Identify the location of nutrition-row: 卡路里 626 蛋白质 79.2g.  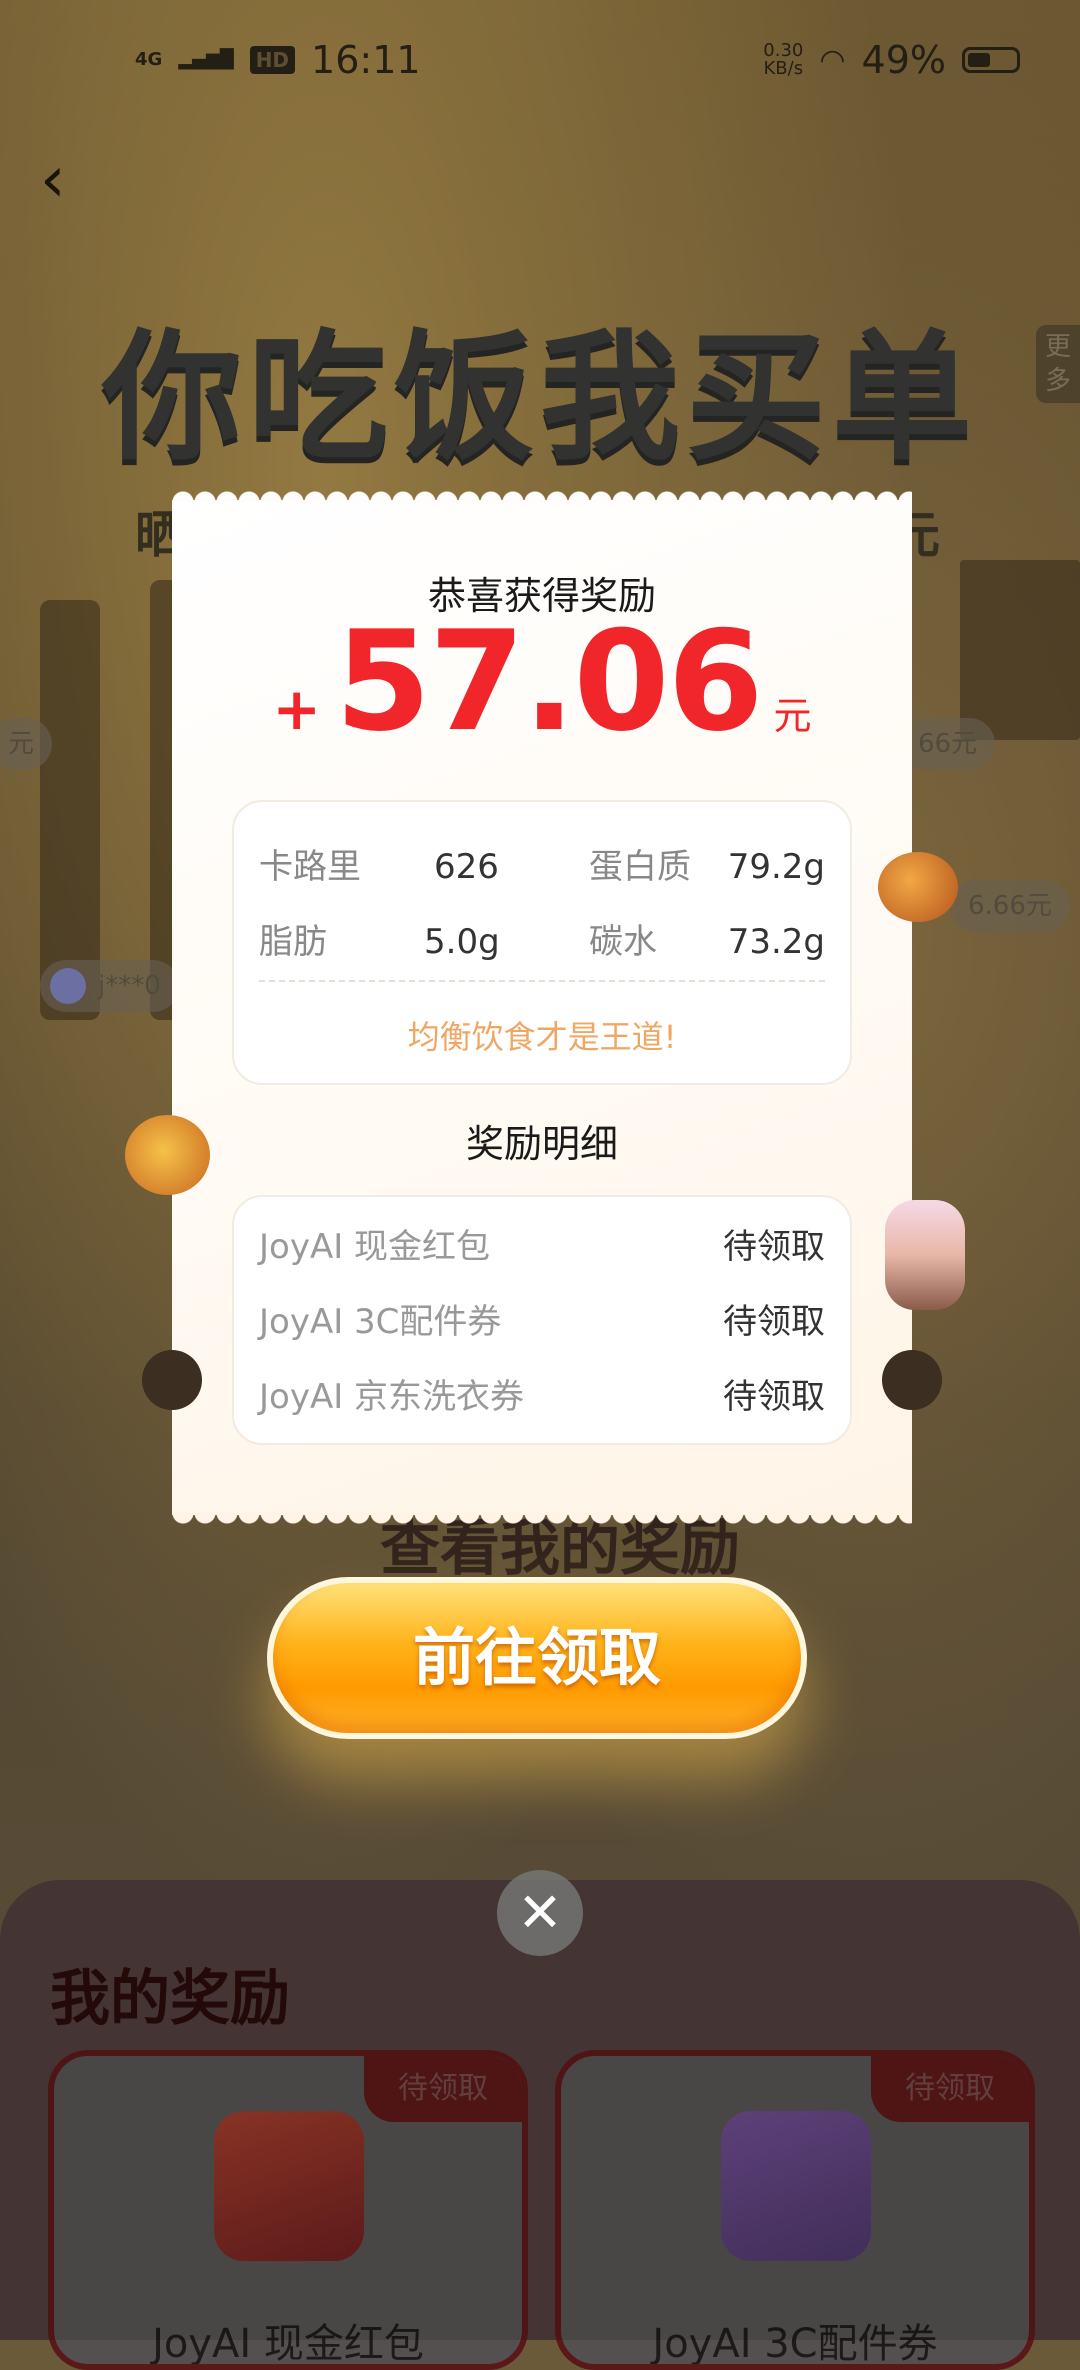
(542, 867).